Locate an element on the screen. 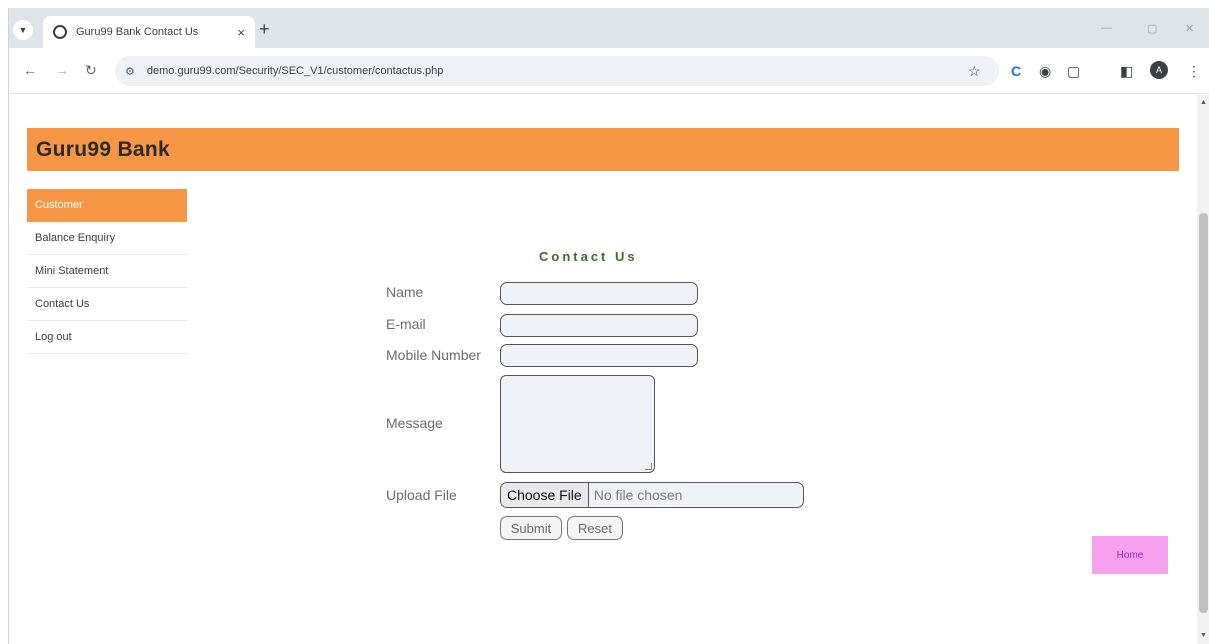 This screenshot has width=1209, height=644. file-status-text: No file chosen is located at coordinates (638, 495).